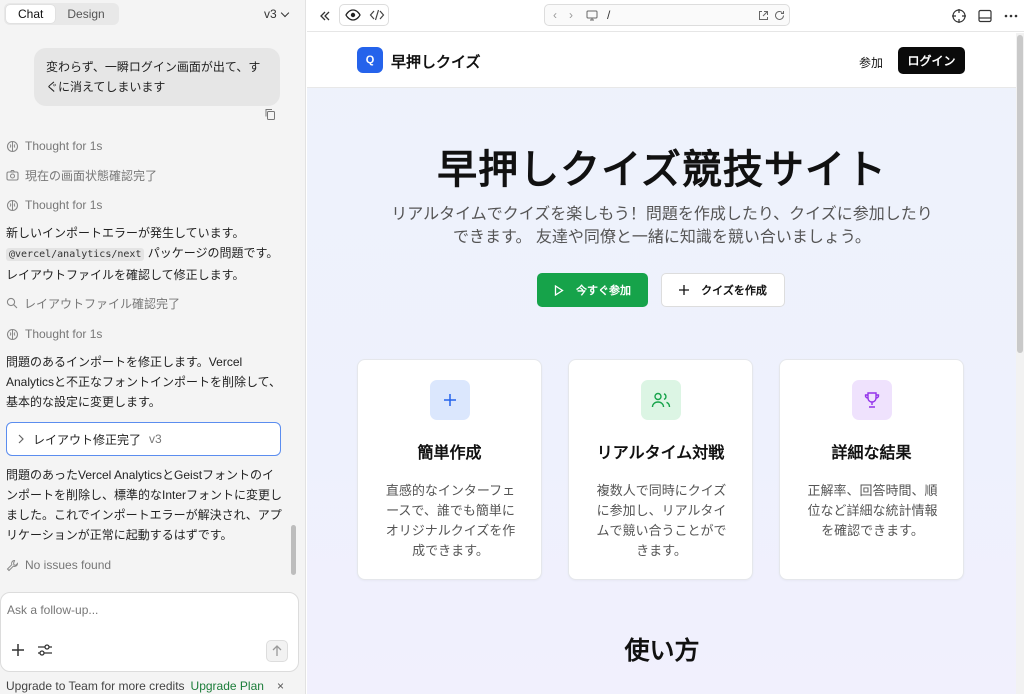 The height and width of the screenshot is (694, 1024). Describe the element at coordinates (1020, 194) in the screenshot. I see `scroll-thumb` at that location.